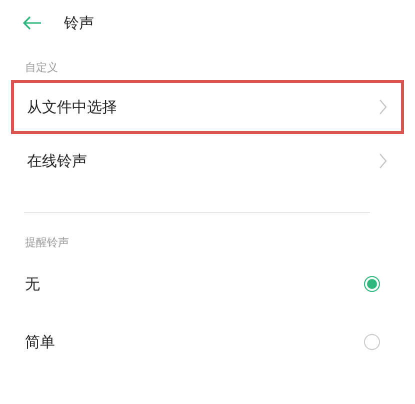  What do you see at coordinates (32, 23) in the screenshot?
I see `back-icon` at bounding box center [32, 23].